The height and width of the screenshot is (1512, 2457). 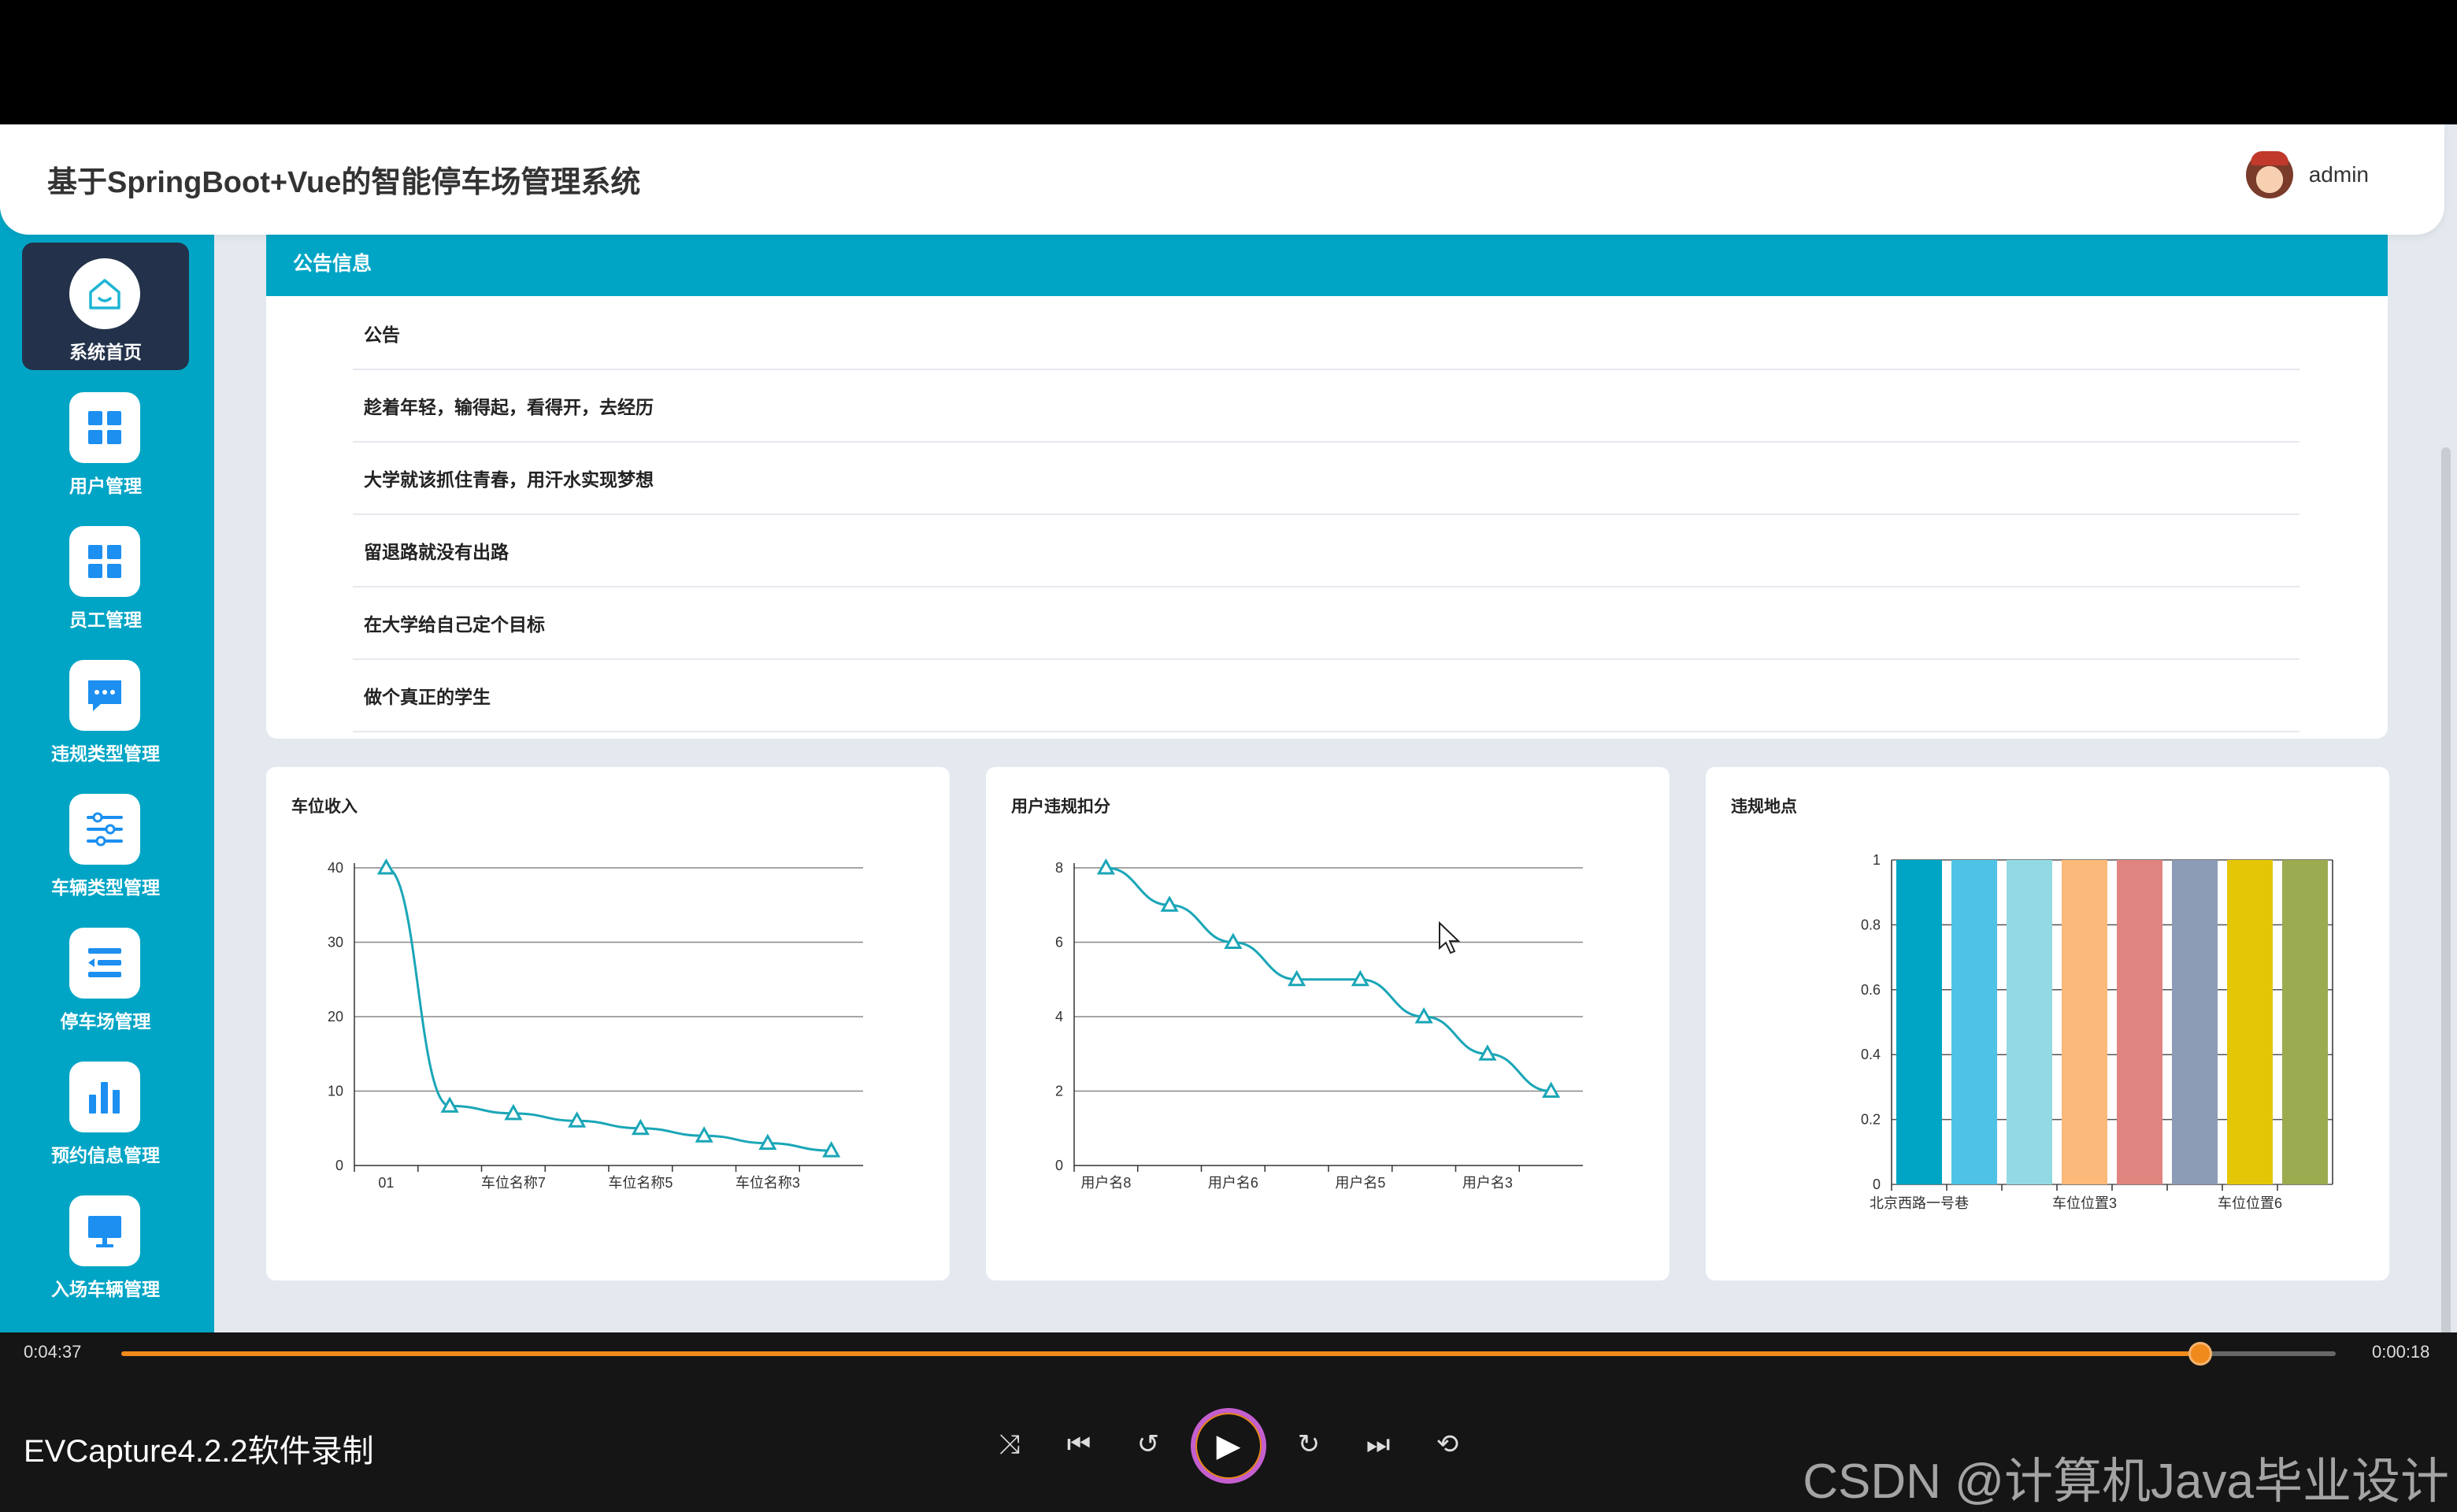 I want to click on notice-item: 公告, so click(x=1326, y=334).